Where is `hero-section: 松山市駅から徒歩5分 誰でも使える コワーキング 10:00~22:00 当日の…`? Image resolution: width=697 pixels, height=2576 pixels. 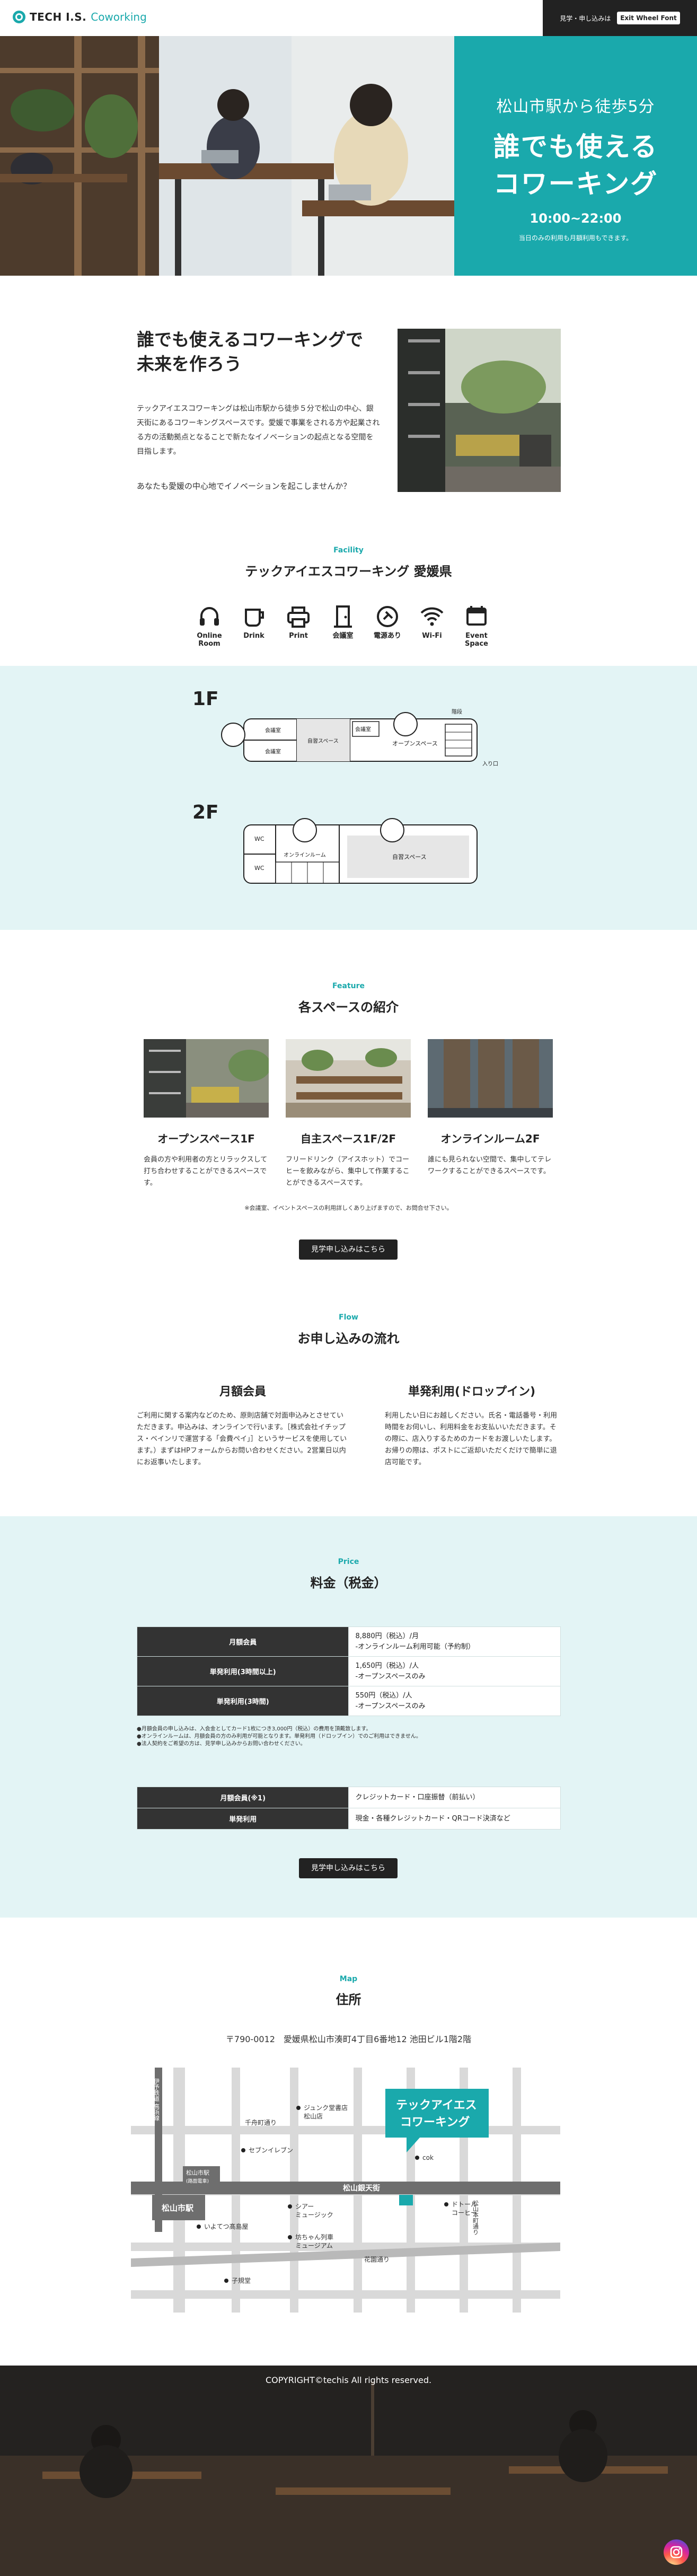 hero-section: 松山市駅から徒歩5分 誰でも使える コワーキング 10:00~22:00 当日の… is located at coordinates (348, 156).